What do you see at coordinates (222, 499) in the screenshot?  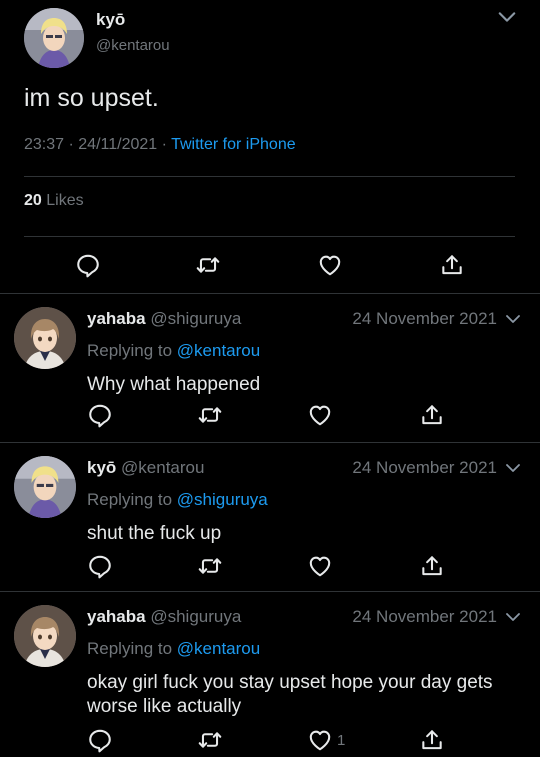 I see `replying-to-handle: @shiguruya` at bounding box center [222, 499].